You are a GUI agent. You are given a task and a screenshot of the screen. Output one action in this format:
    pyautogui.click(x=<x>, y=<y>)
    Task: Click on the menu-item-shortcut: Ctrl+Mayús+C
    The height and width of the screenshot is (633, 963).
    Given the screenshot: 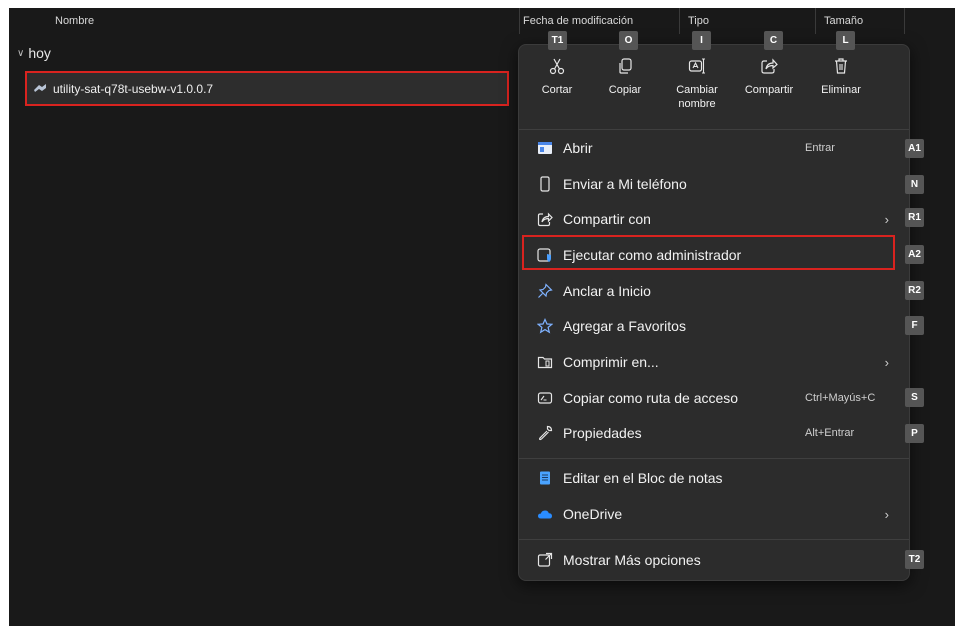 What is the action you would take?
    pyautogui.click(x=840, y=398)
    